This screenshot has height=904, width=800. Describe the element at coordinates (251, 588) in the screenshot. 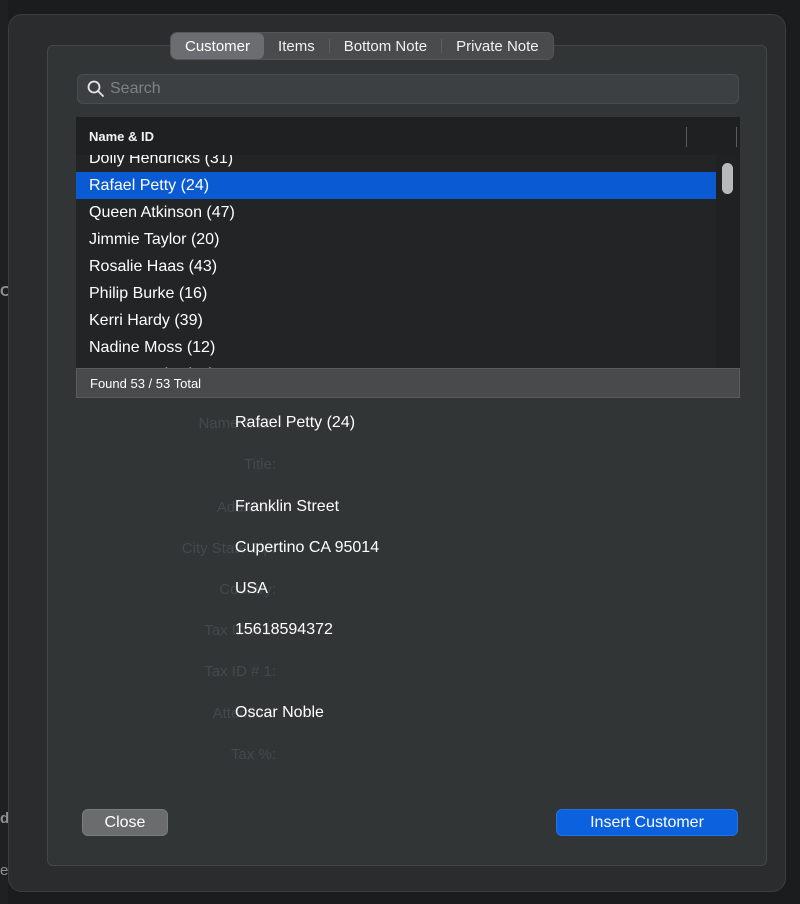

I see `detail-value: USA` at that location.